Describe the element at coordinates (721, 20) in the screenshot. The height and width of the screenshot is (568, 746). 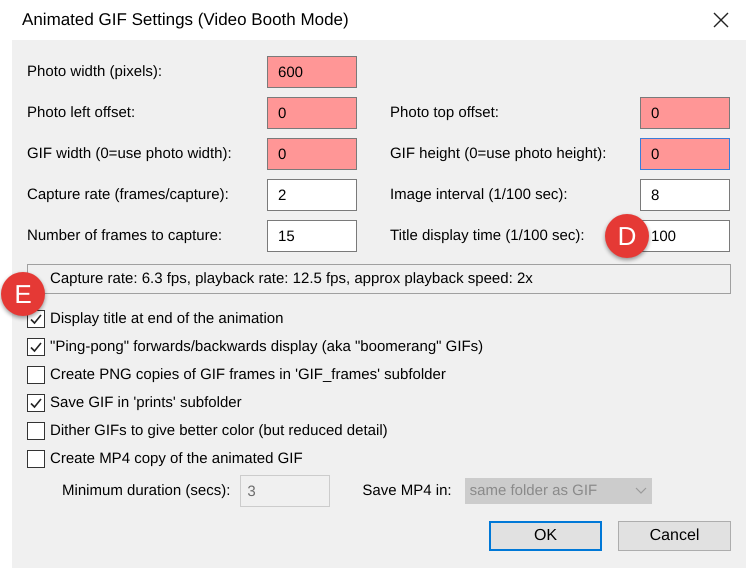
I see `close-icon` at that location.